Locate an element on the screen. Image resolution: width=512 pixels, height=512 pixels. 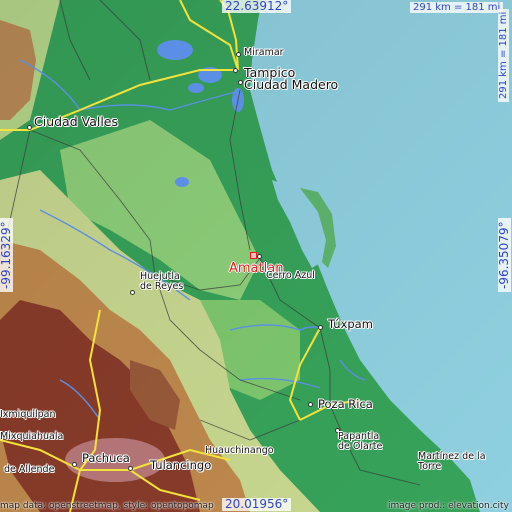
city-label-martinez: Martínez de la Torre is located at coordinates (453, 462).